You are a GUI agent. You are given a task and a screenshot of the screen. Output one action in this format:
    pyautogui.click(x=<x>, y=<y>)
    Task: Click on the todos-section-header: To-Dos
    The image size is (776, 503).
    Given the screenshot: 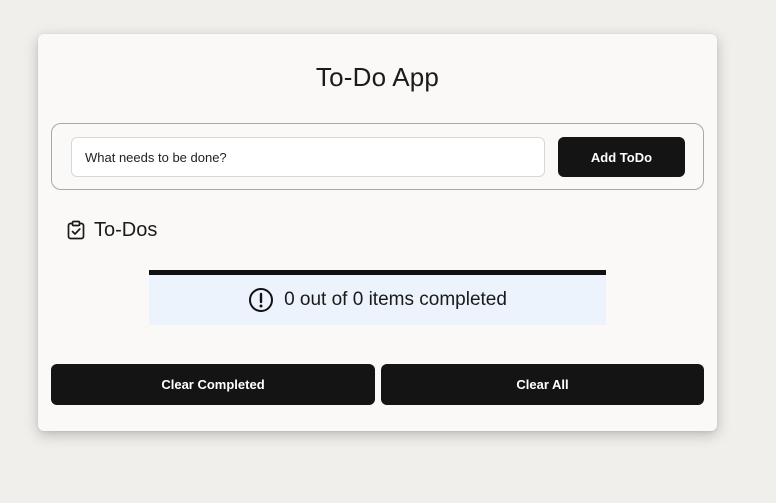 What is the action you would take?
    pyautogui.click(x=111, y=230)
    